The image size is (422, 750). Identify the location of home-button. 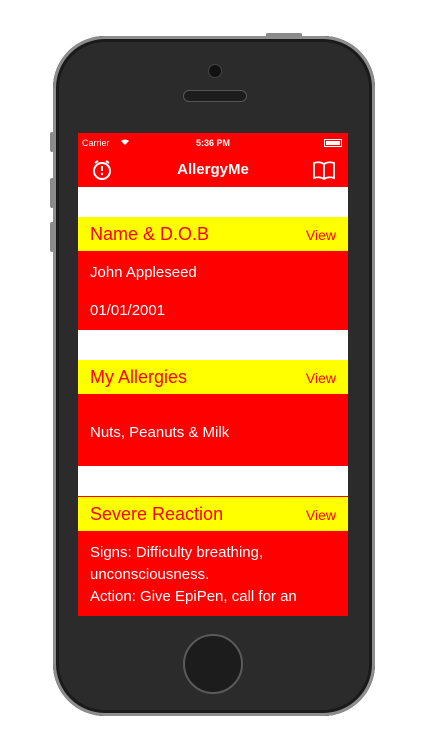
(213, 664).